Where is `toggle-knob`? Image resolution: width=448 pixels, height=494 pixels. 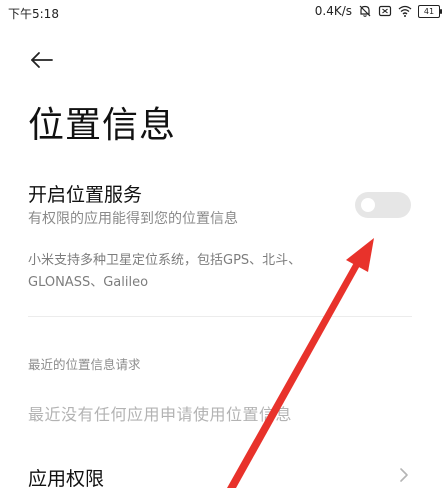 toggle-knob is located at coordinates (368, 205).